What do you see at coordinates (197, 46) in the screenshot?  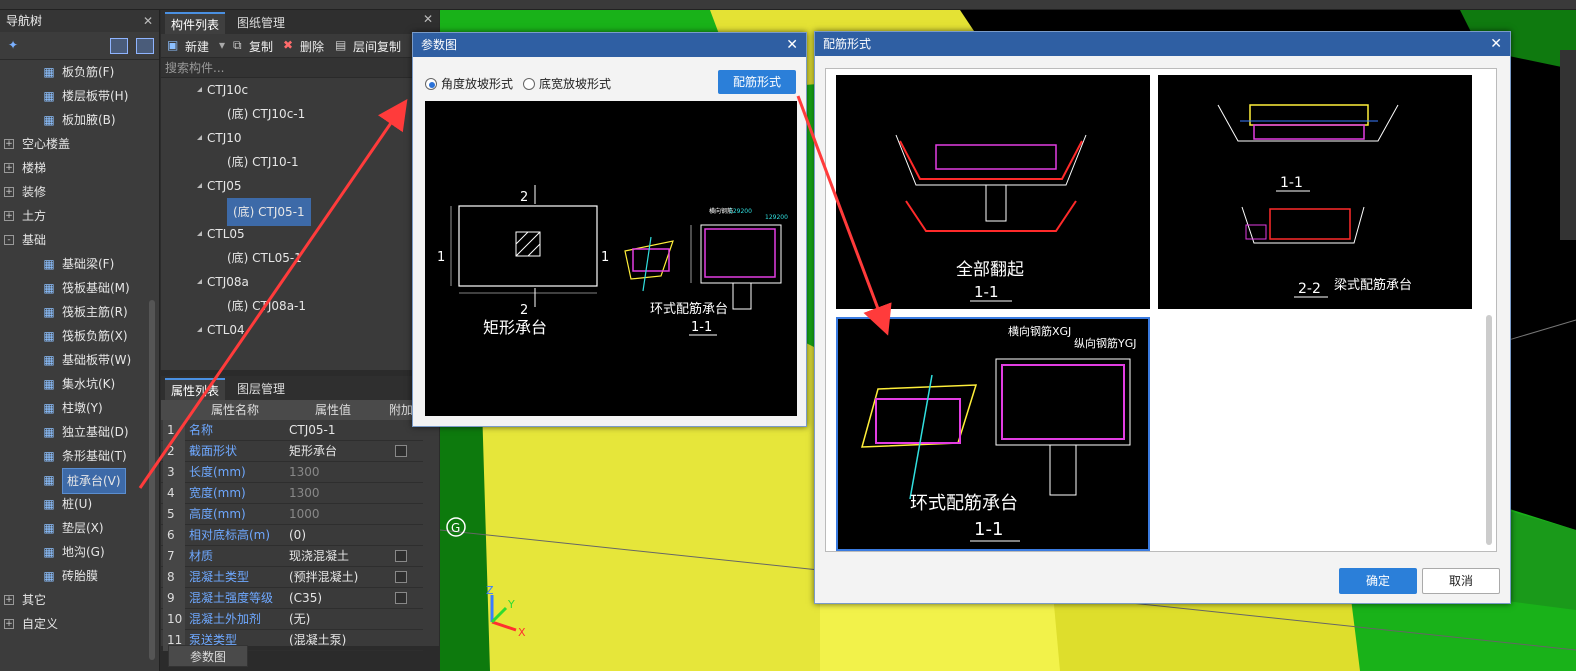 I see `new-button: 新建` at bounding box center [197, 46].